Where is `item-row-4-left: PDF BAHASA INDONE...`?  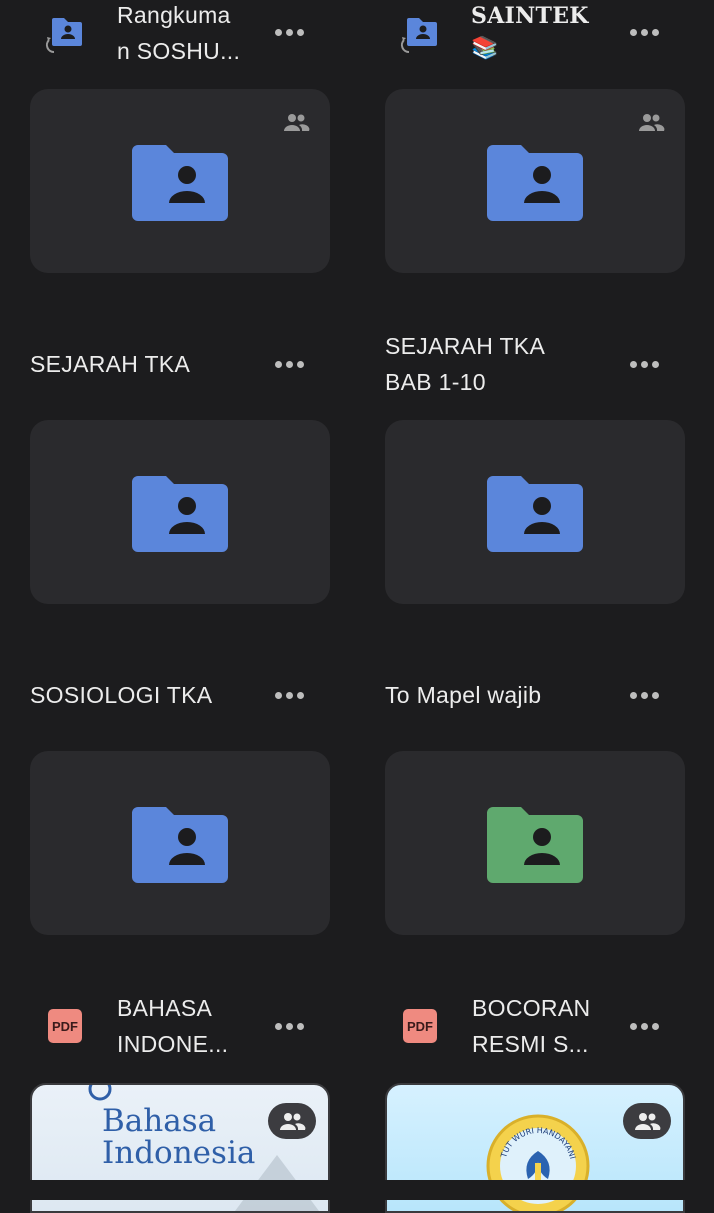
item-row-4-left: PDF BAHASA INDONE... is located at coordinates (180, 1025).